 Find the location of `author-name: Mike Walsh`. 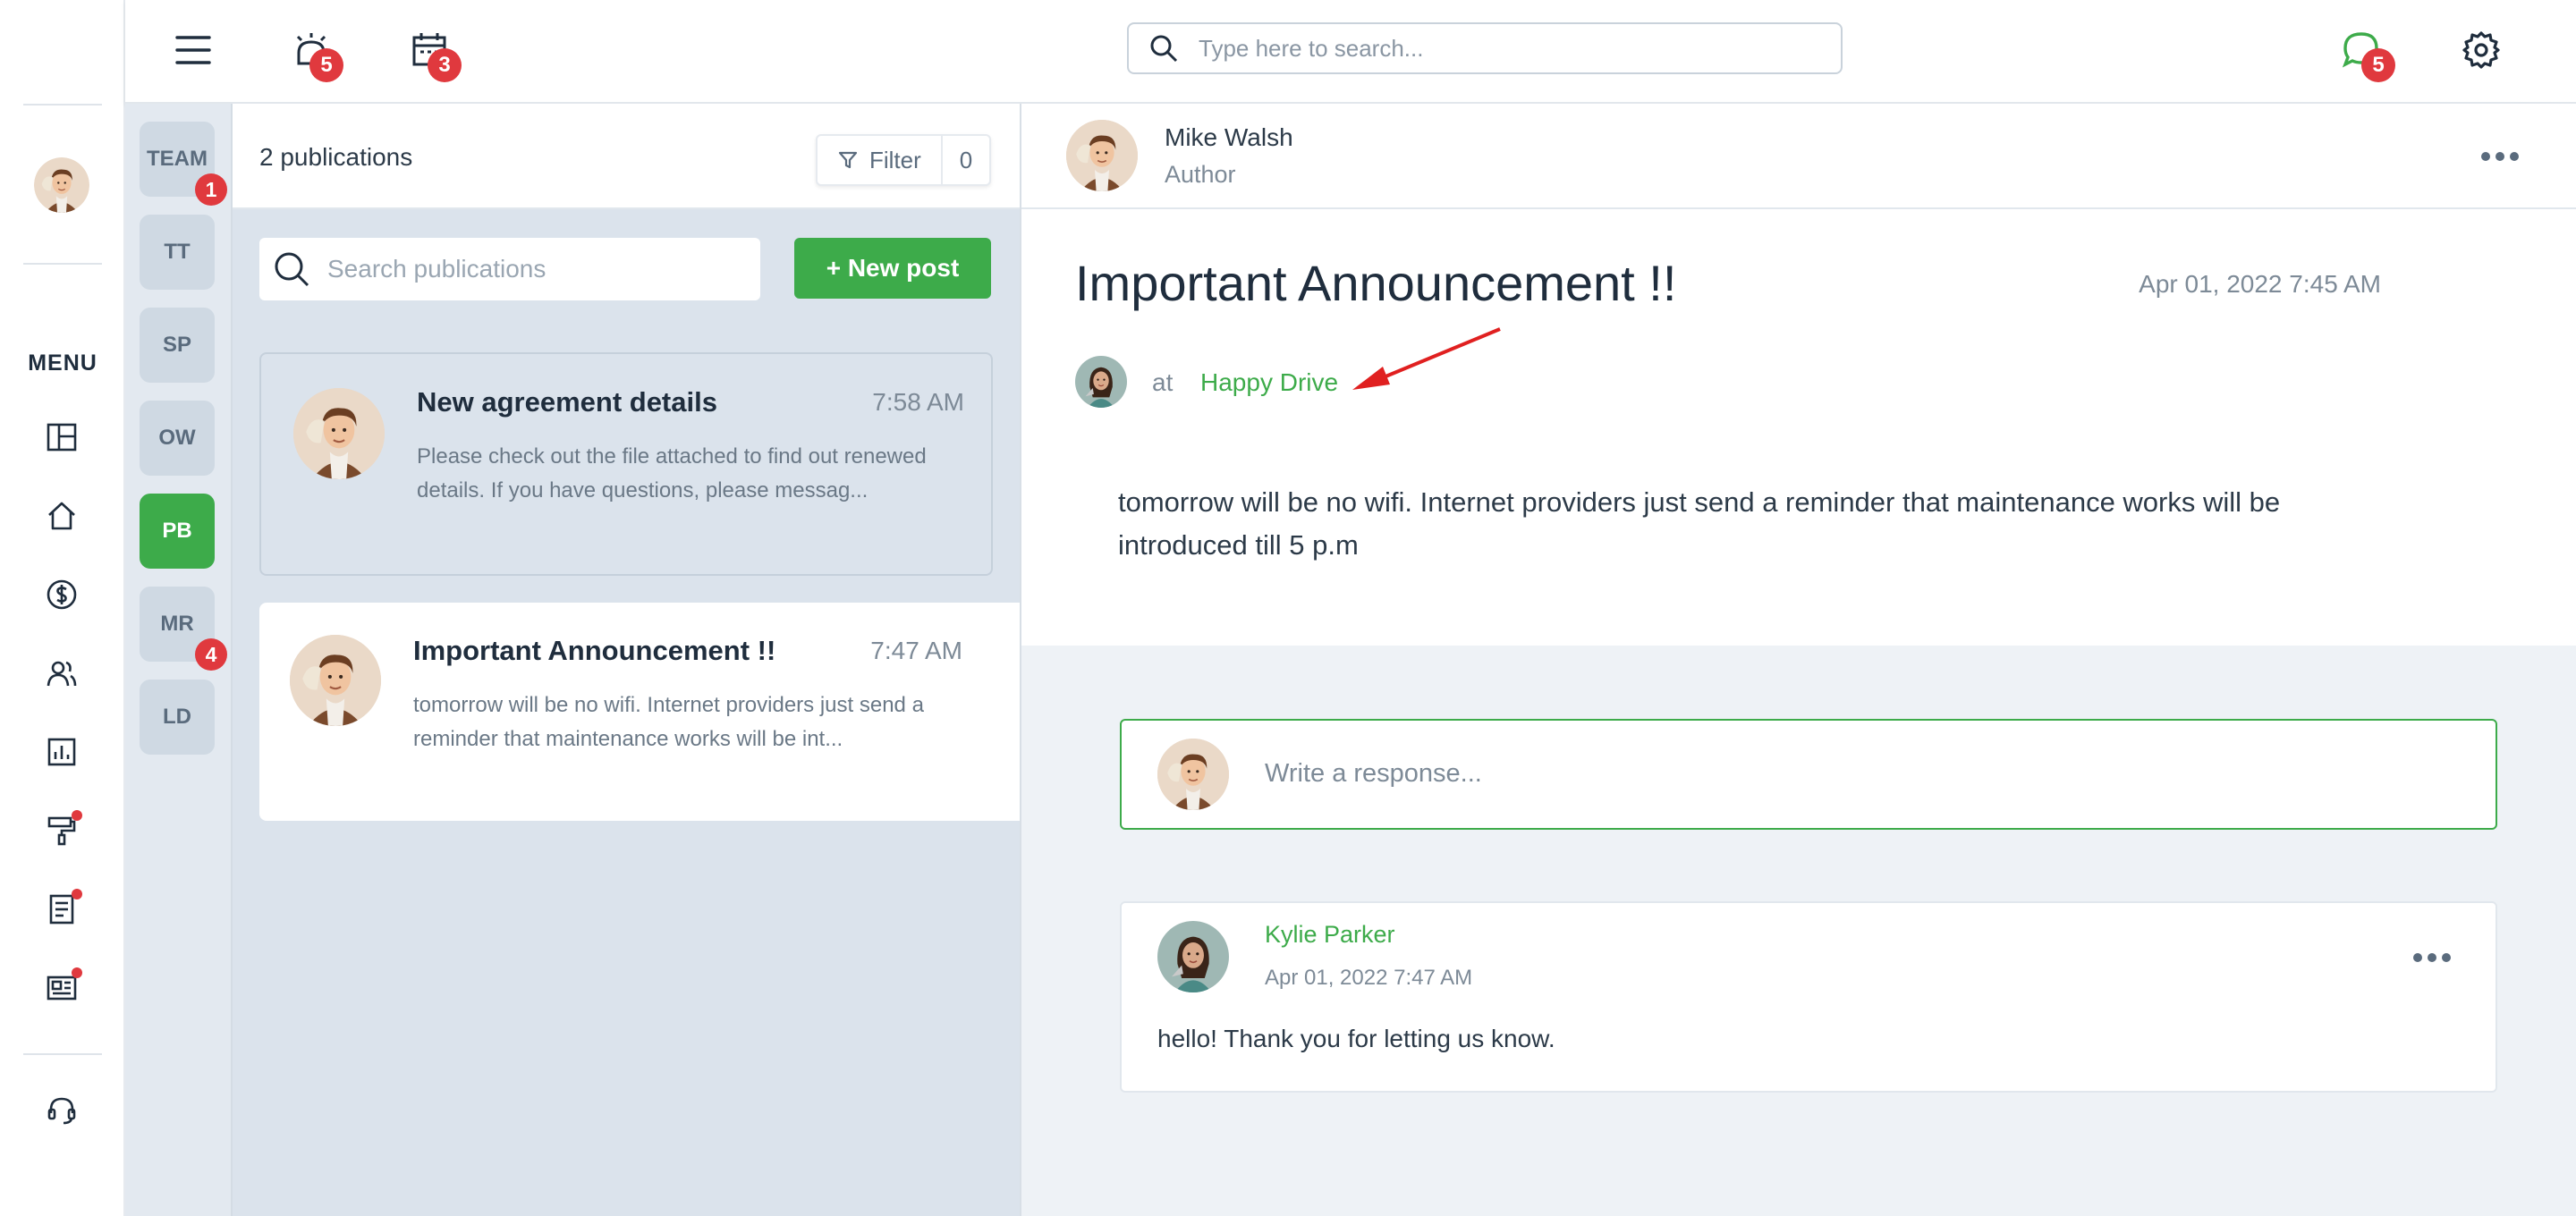

author-name: Mike Walsh is located at coordinates (1229, 137).